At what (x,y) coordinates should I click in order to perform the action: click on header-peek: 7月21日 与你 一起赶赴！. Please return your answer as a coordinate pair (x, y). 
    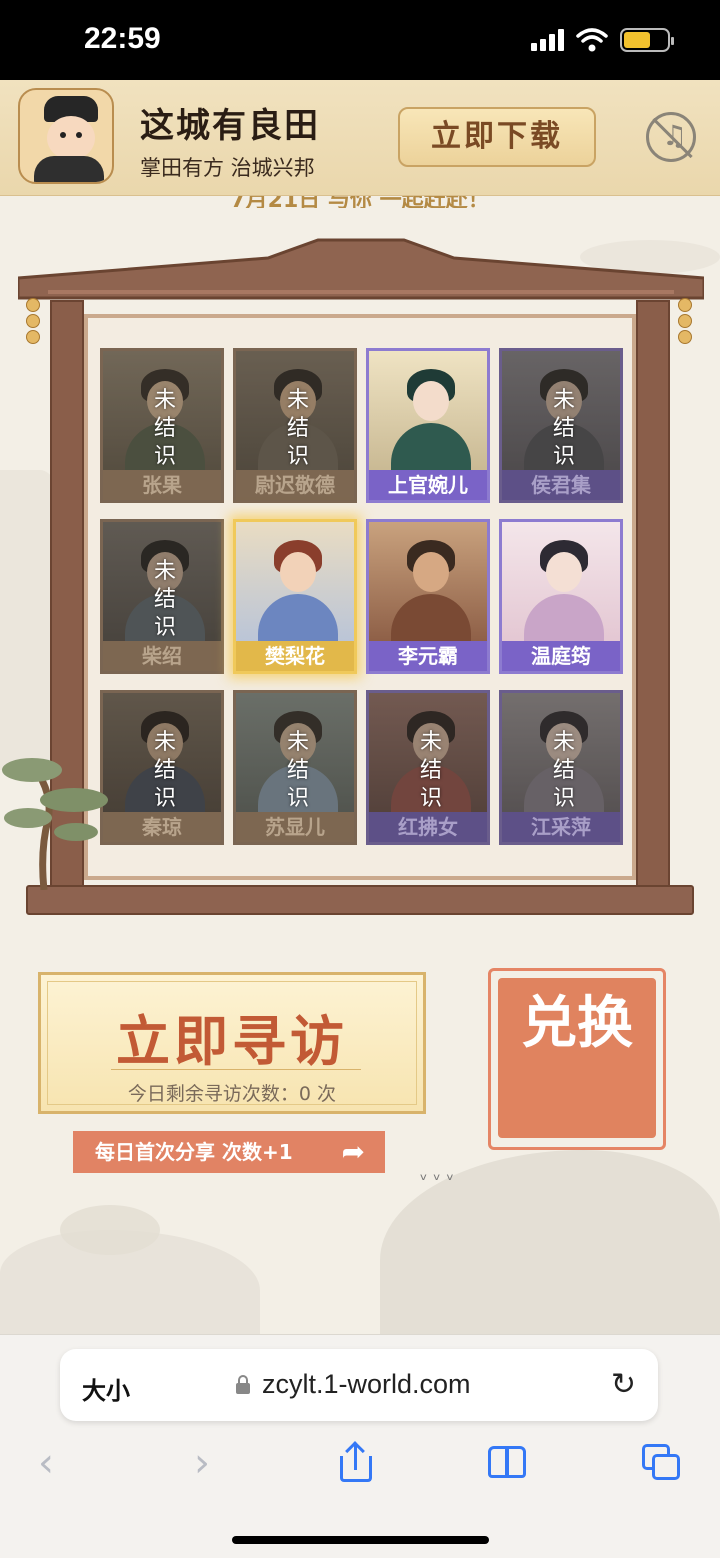
    Looking at the image, I should click on (360, 202).